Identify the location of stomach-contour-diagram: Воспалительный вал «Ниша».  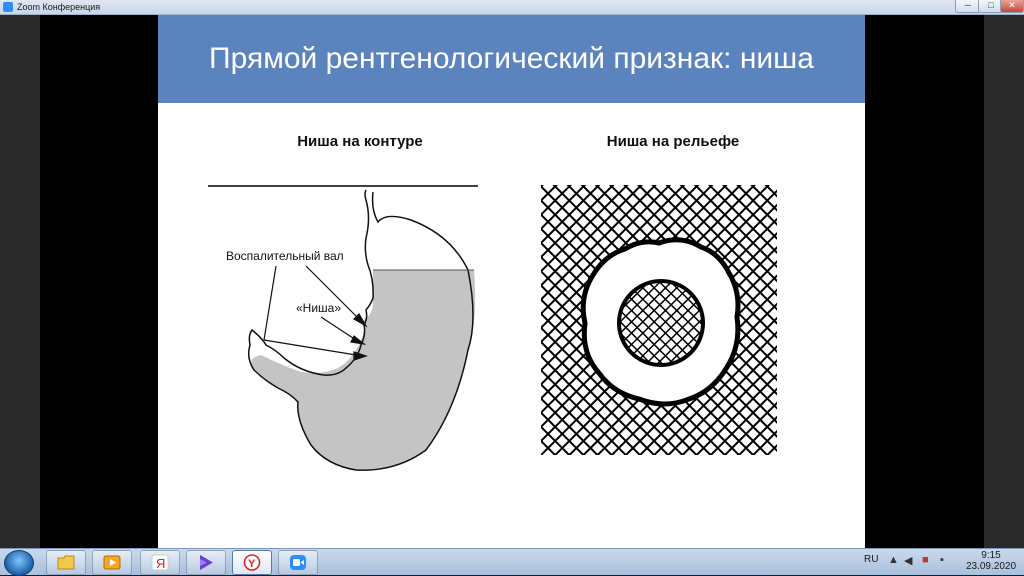
(343, 328).